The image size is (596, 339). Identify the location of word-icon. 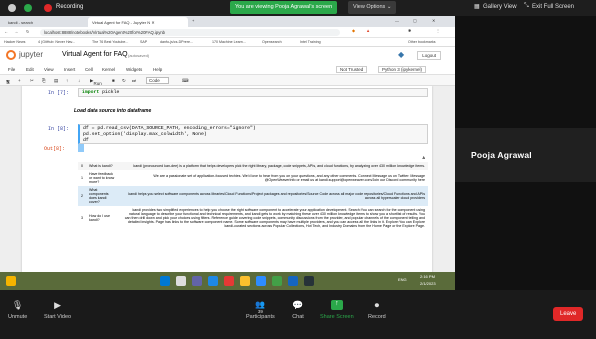
(293, 281).